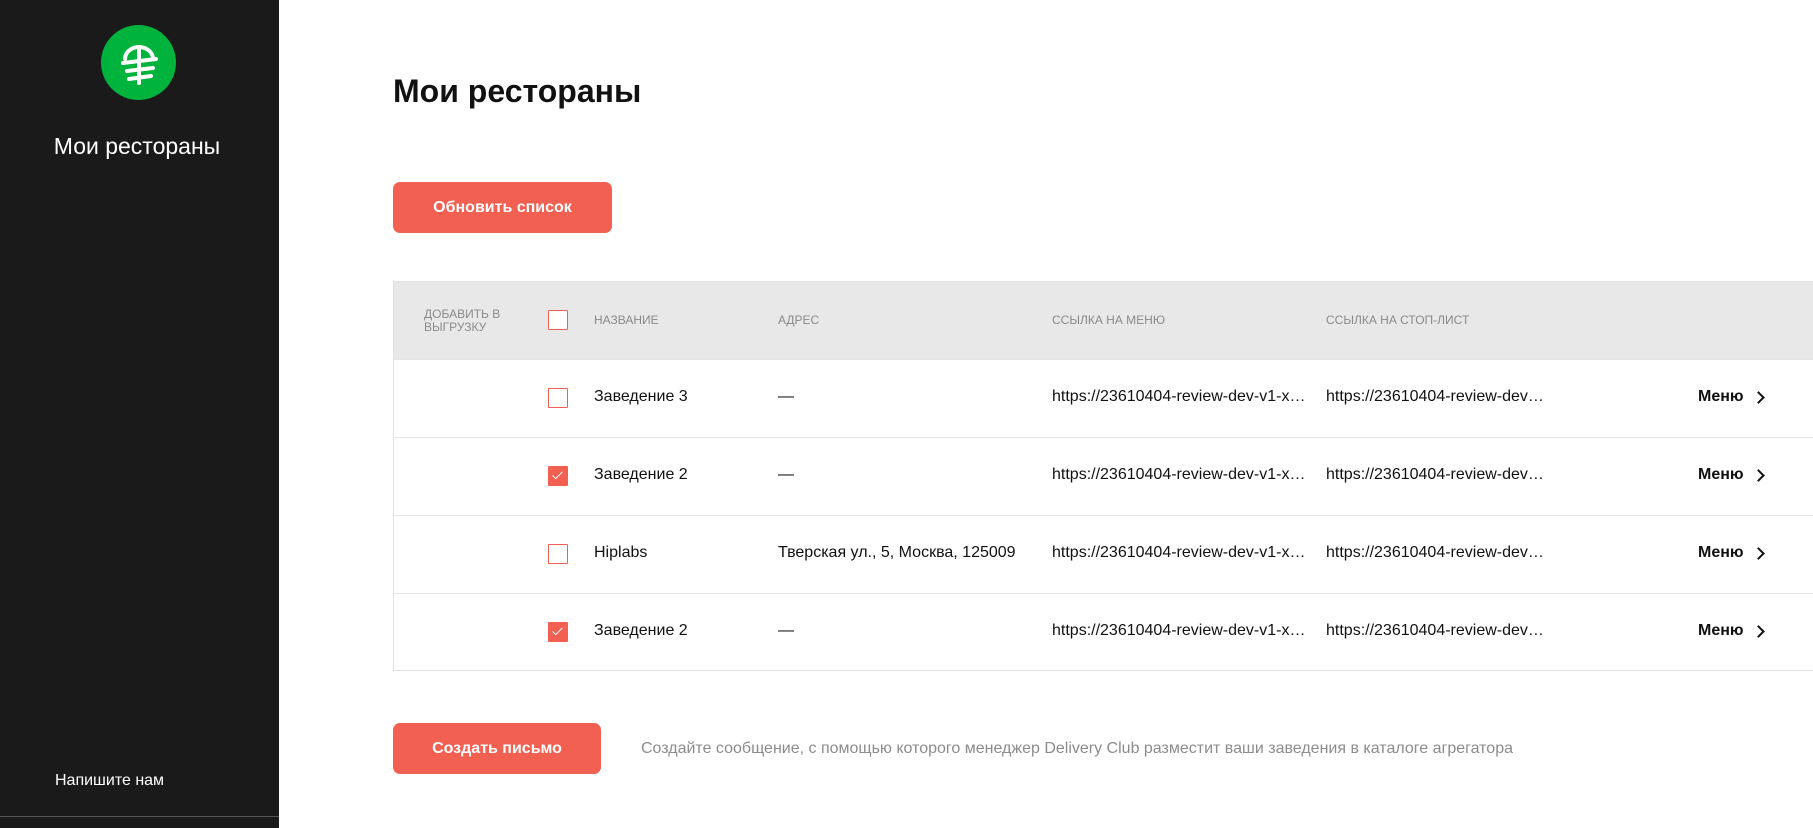 The height and width of the screenshot is (828, 1813). What do you see at coordinates (1398, 320) in the screenshot?
I see `header-stop-list-link: ССЫЛКА НА СТОП-ЛИСТ` at bounding box center [1398, 320].